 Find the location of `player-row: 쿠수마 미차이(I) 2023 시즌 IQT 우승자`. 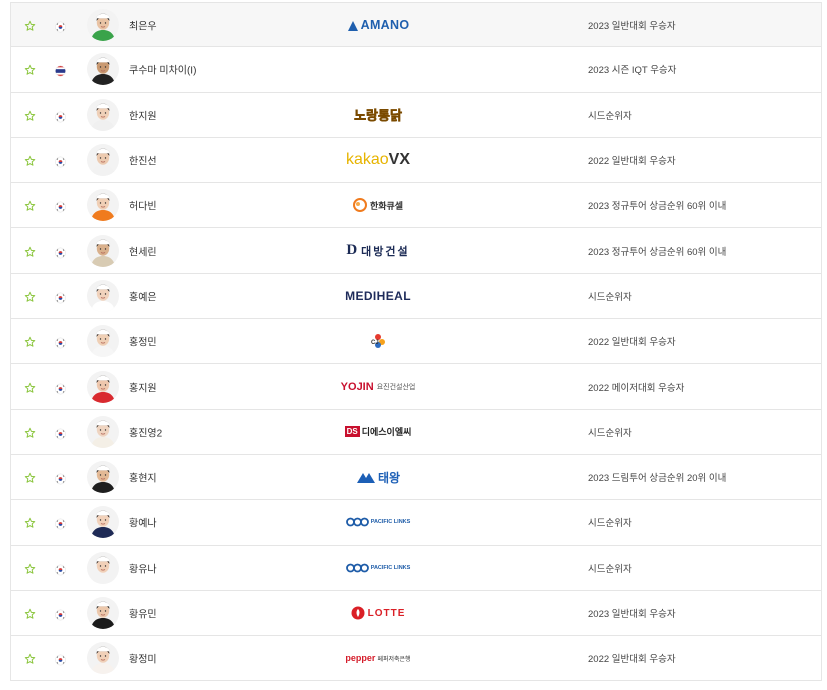

player-row: 쿠수마 미차이(I) 2023 시즌 IQT 우승자 is located at coordinates (416, 70).